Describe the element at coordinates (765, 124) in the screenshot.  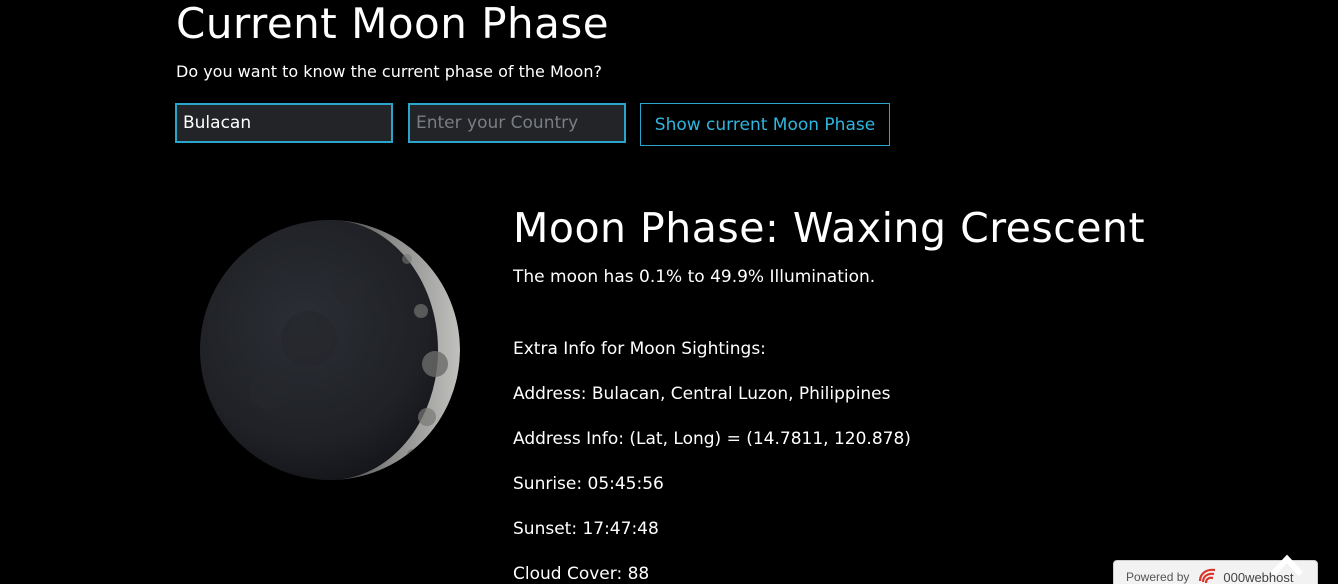
I see `show-moon-phase-button: Show current Moon Phase` at that location.